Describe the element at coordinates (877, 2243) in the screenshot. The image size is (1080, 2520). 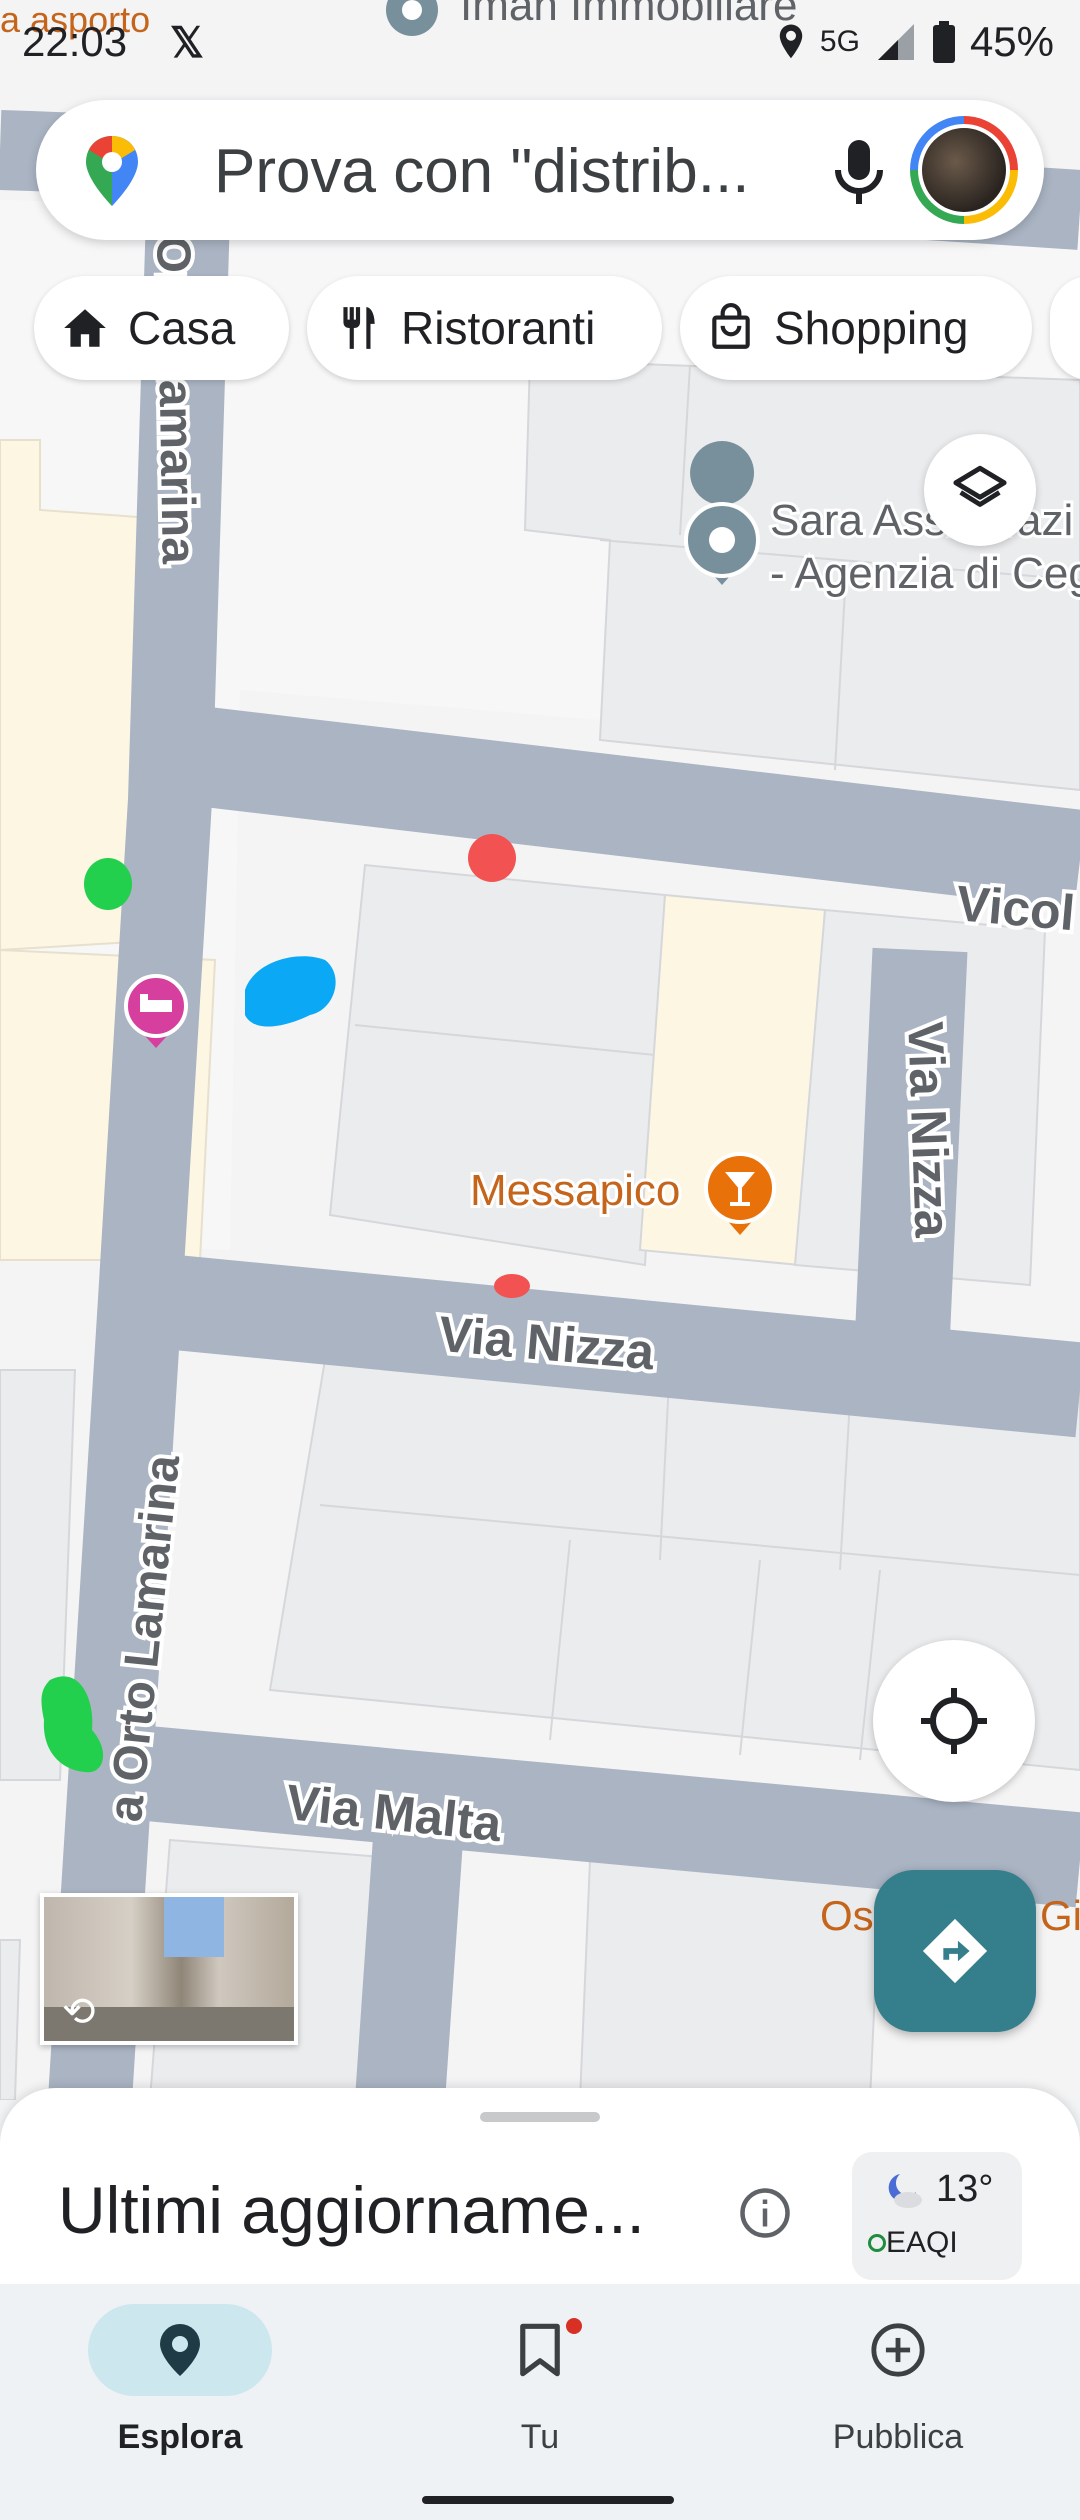
I see `aqi-indicator-icon` at that location.